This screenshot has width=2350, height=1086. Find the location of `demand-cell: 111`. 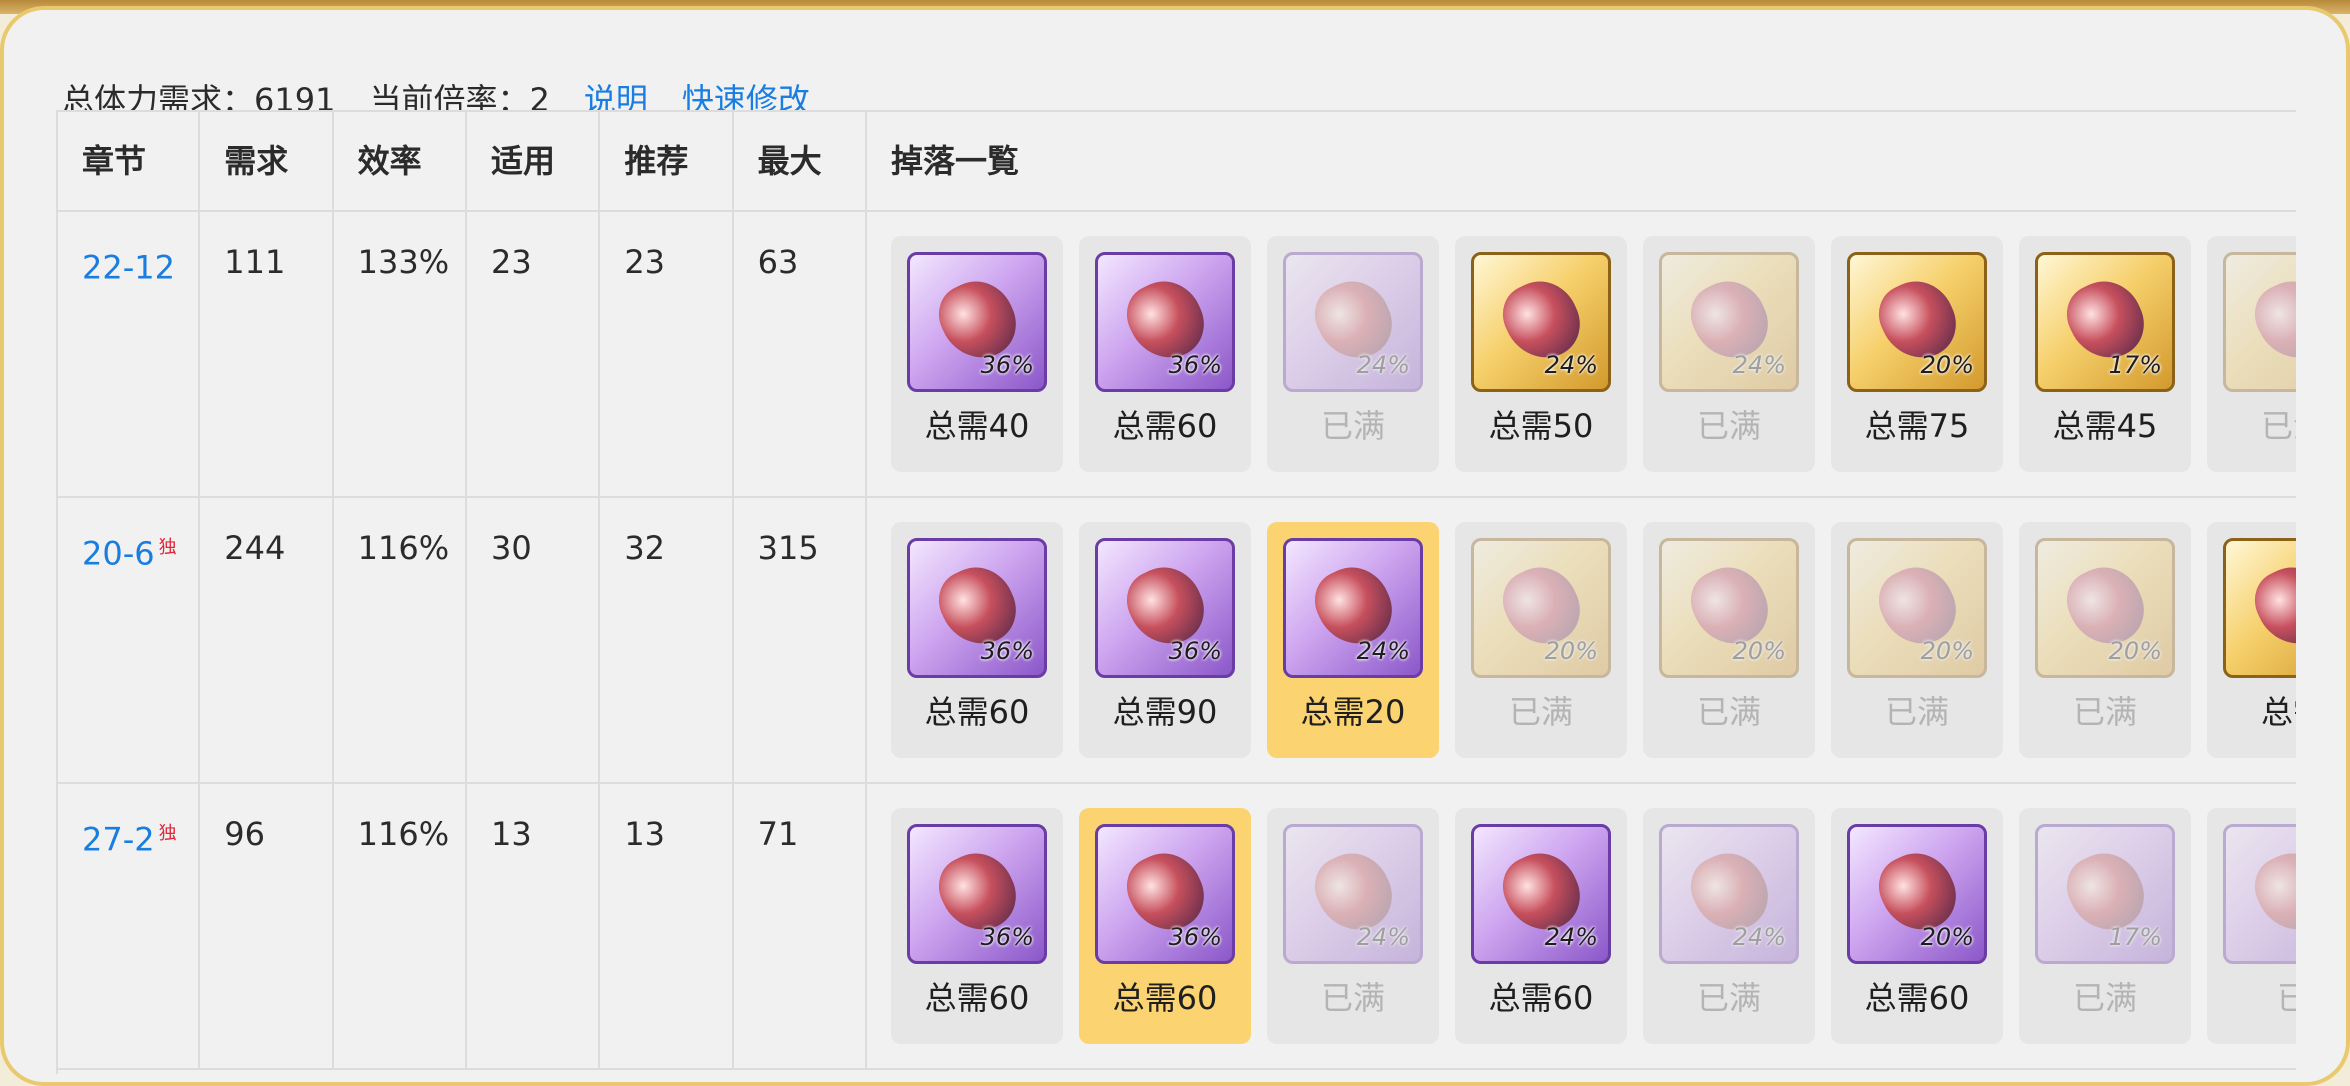

demand-cell: 111 is located at coordinates (267, 355).